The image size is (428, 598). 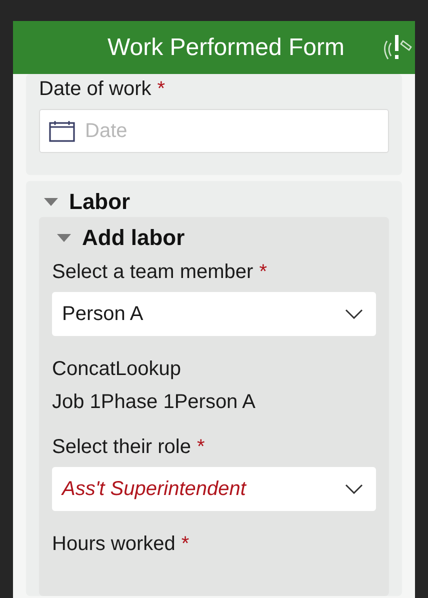 What do you see at coordinates (114, 544) in the screenshot?
I see `field-label: Hours worked` at bounding box center [114, 544].